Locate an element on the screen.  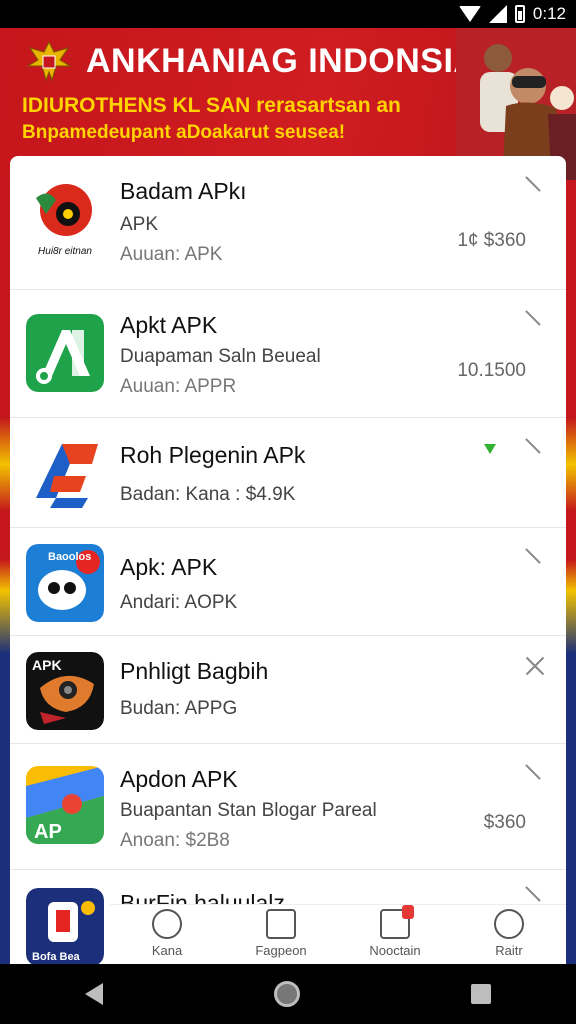
recent-apps-icon is located at coordinates (480, 994).